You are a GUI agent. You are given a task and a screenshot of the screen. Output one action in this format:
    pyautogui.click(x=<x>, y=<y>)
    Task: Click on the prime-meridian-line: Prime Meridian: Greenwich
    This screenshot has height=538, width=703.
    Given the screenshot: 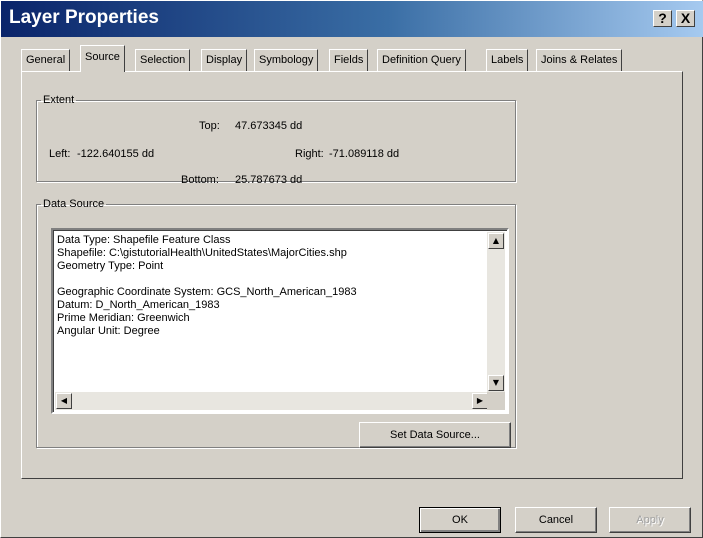 What is the action you would take?
    pyautogui.click(x=123, y=318)
    